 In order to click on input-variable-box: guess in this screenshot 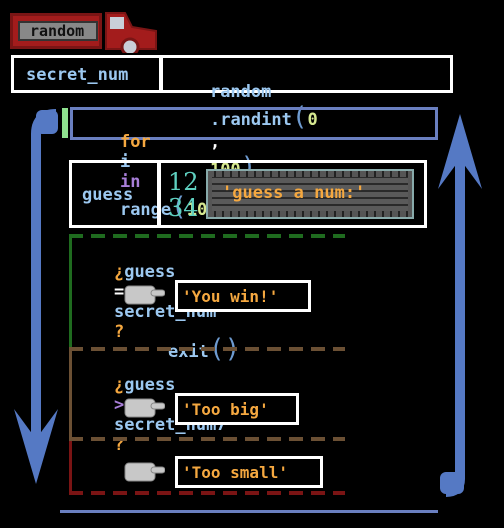, I will do `click(115, 194)`.